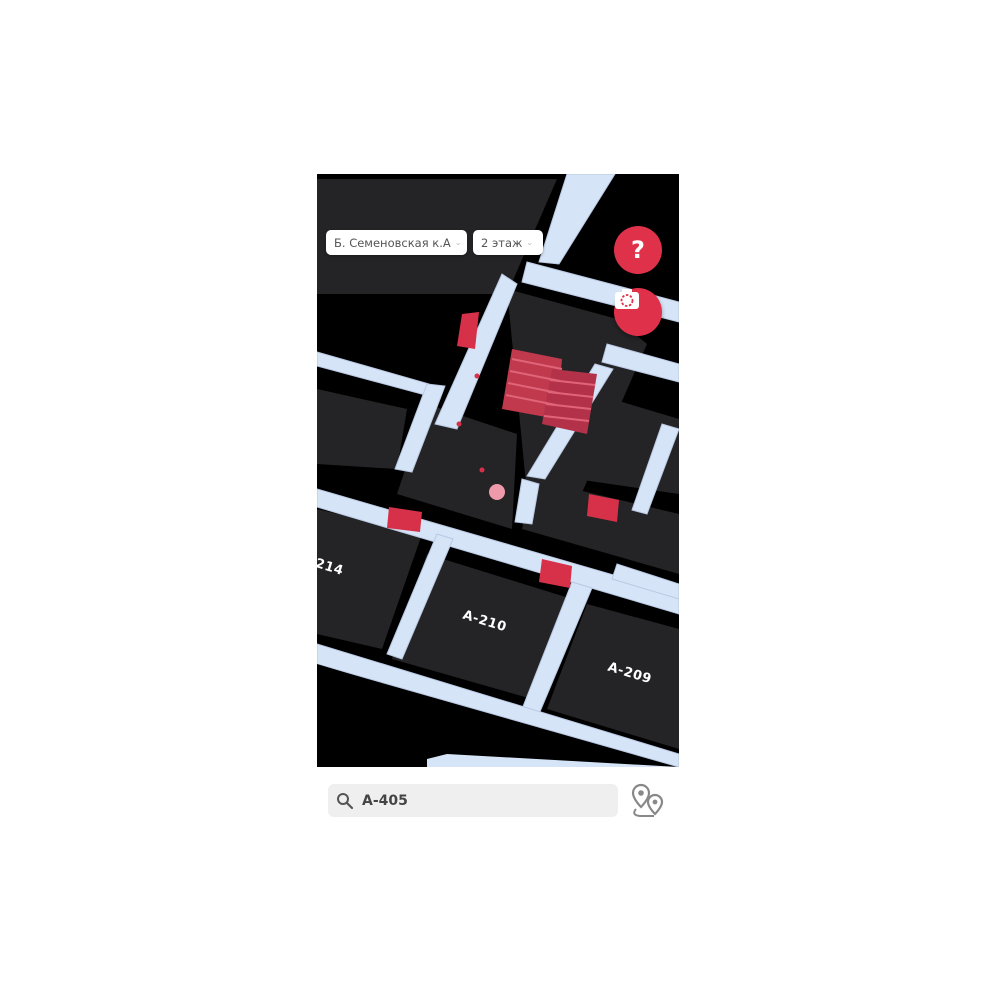 This screenshot has width=1000, height=1000. Describe the element at coordinates (392, 242) in the screenshot. I see `building-select-label: Б. Семеновская к.А` at that location.